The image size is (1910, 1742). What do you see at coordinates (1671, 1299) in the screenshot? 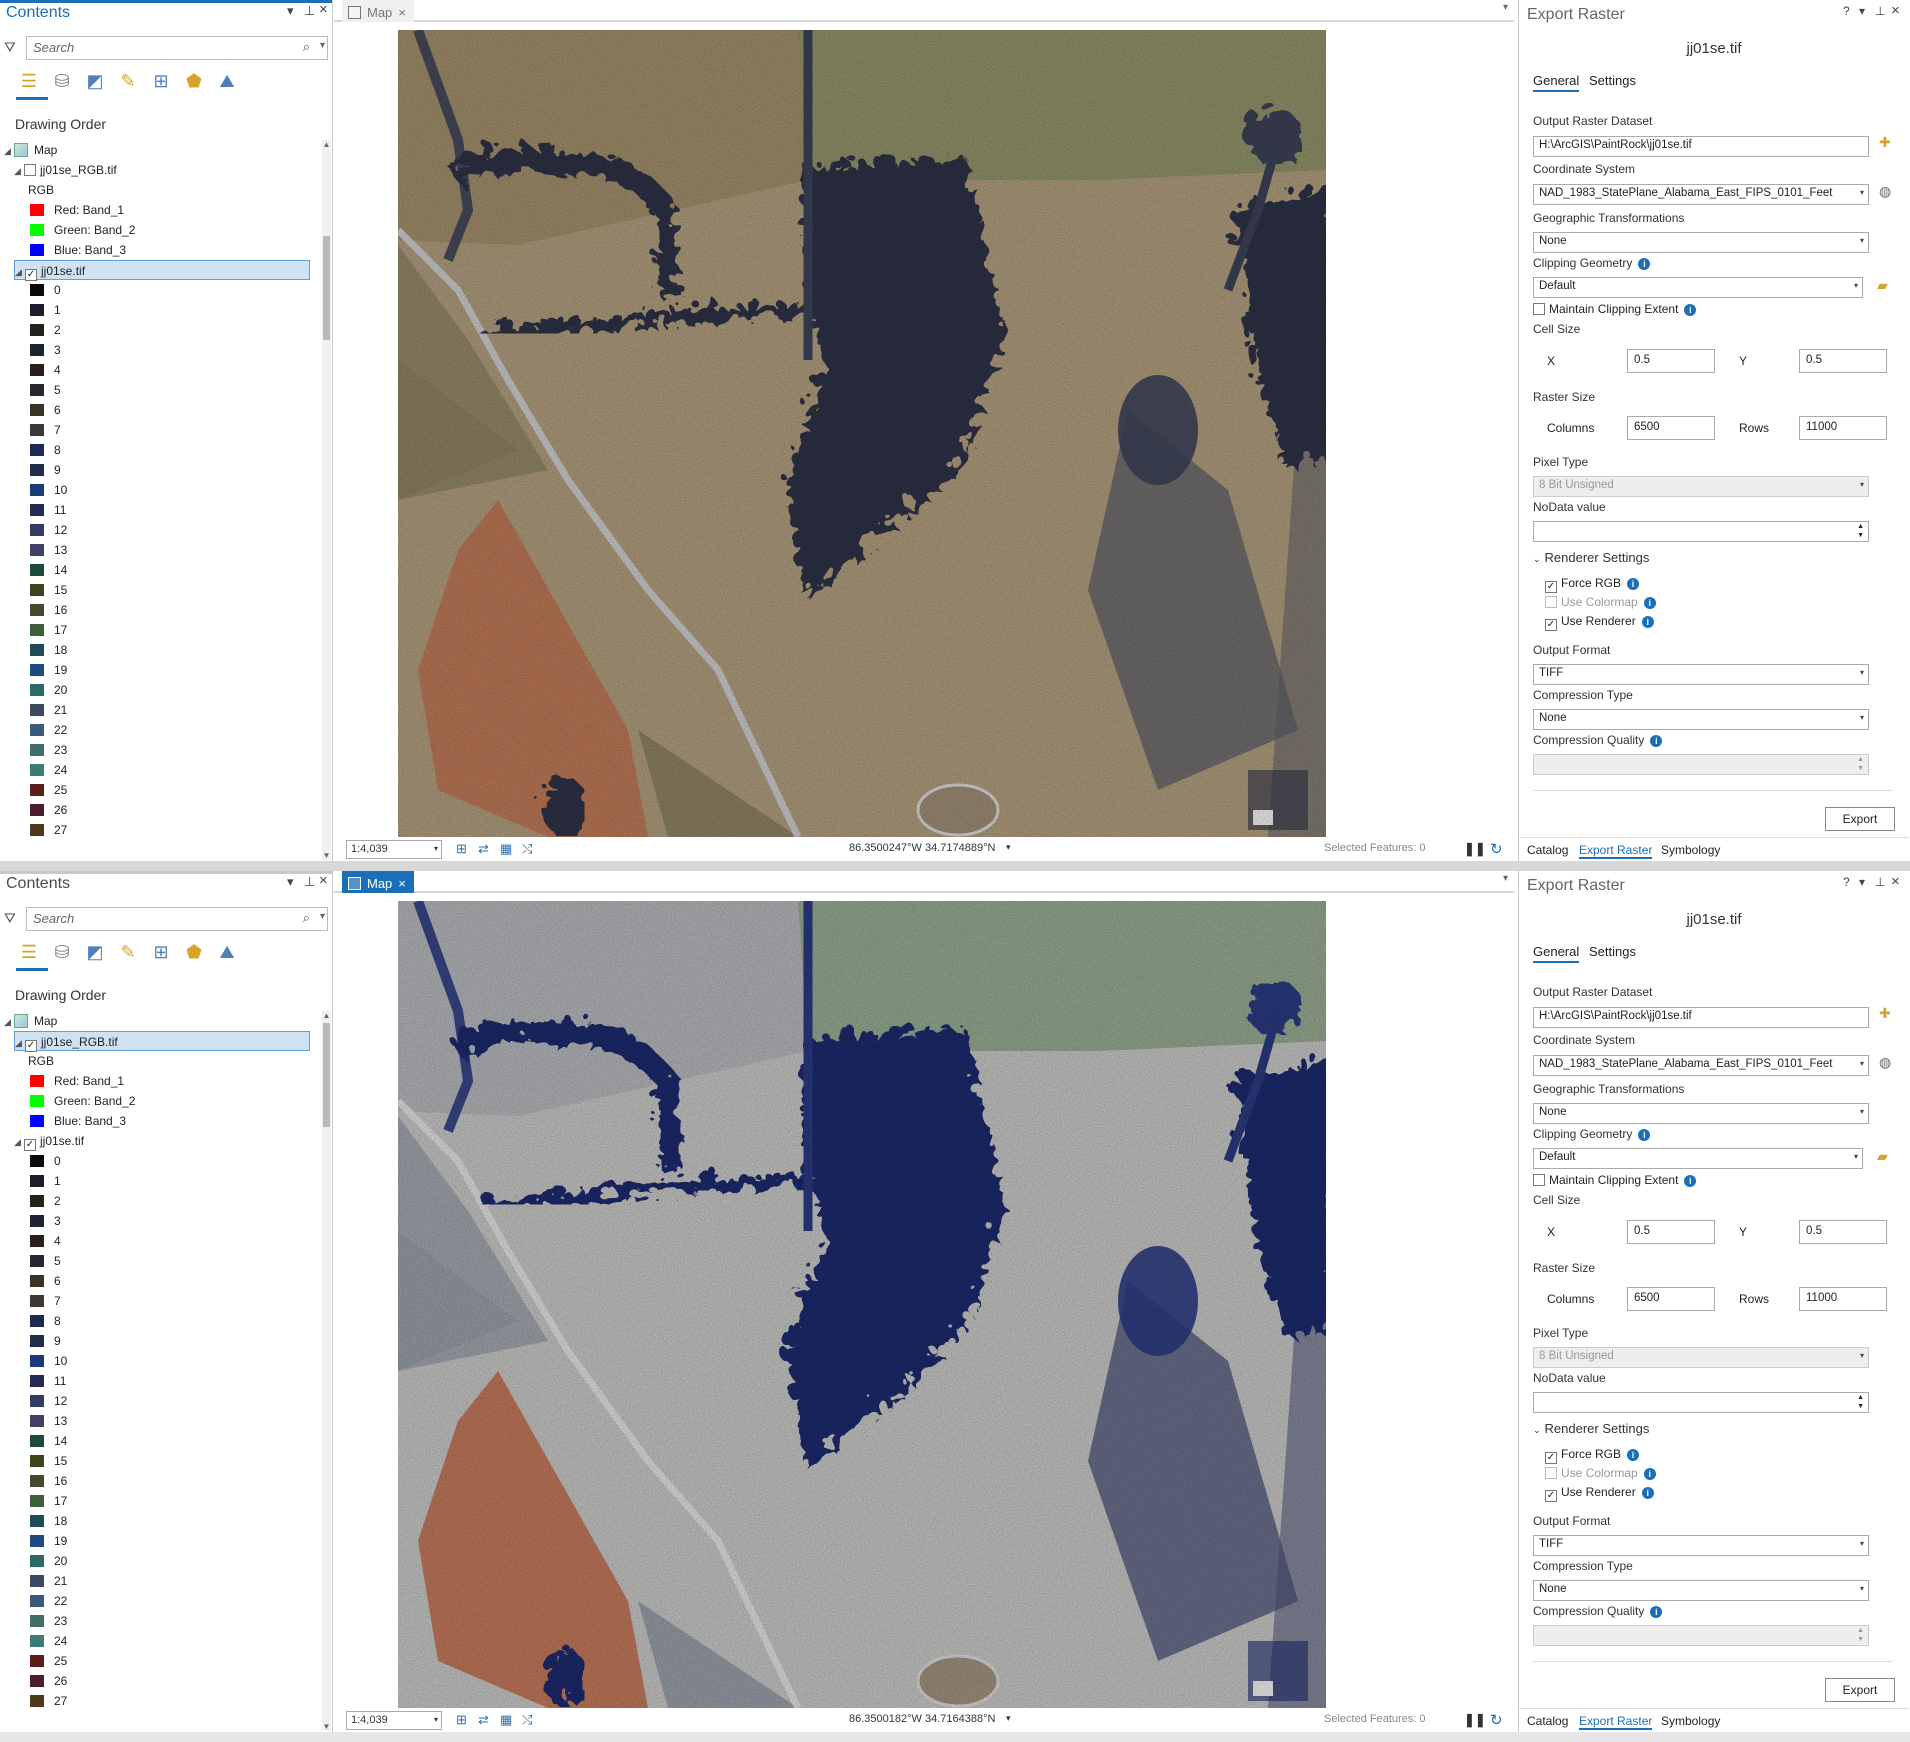
I see `columns-input: 6500` at bounding box center [1671, 1299].